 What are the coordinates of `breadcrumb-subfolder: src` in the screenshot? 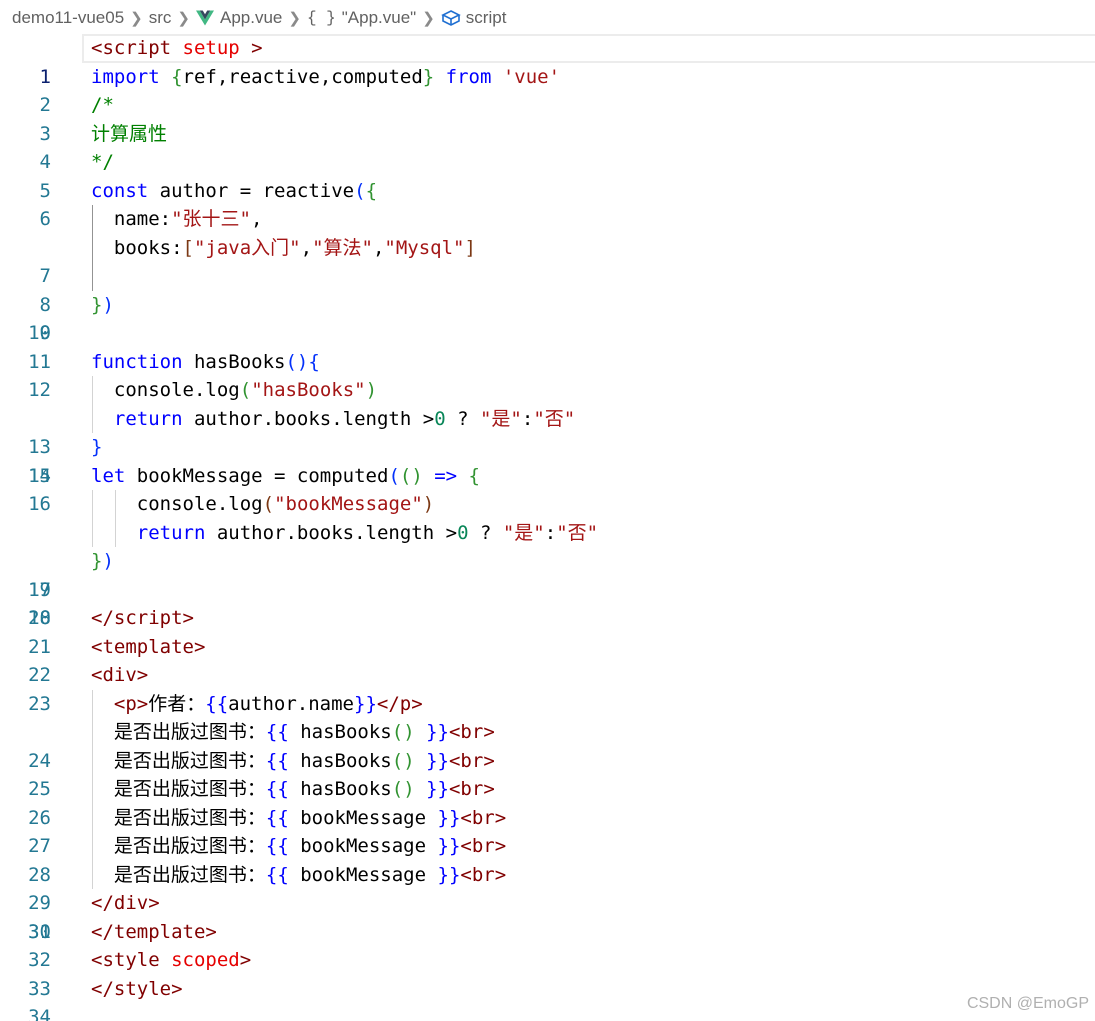 It's located at (160, 18).